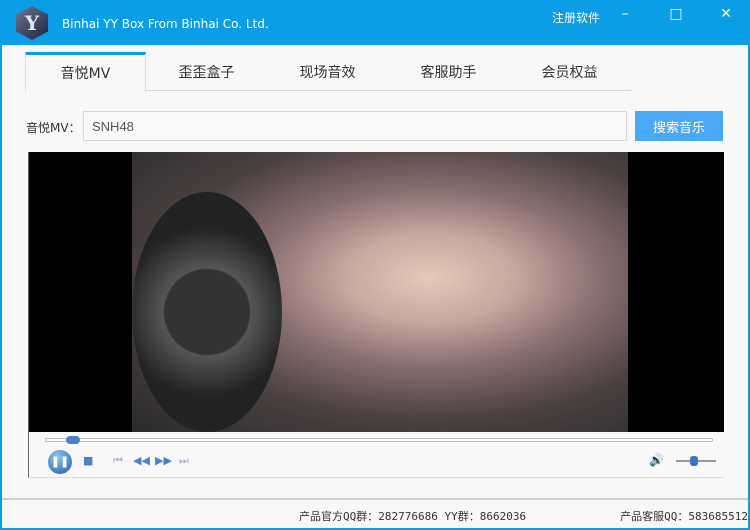 The image size is (750, 530). What do you see at coordinates (569, 71) in the screenshot?
I see `tab-membership: 会员权益` at bounding box center [569, 71].